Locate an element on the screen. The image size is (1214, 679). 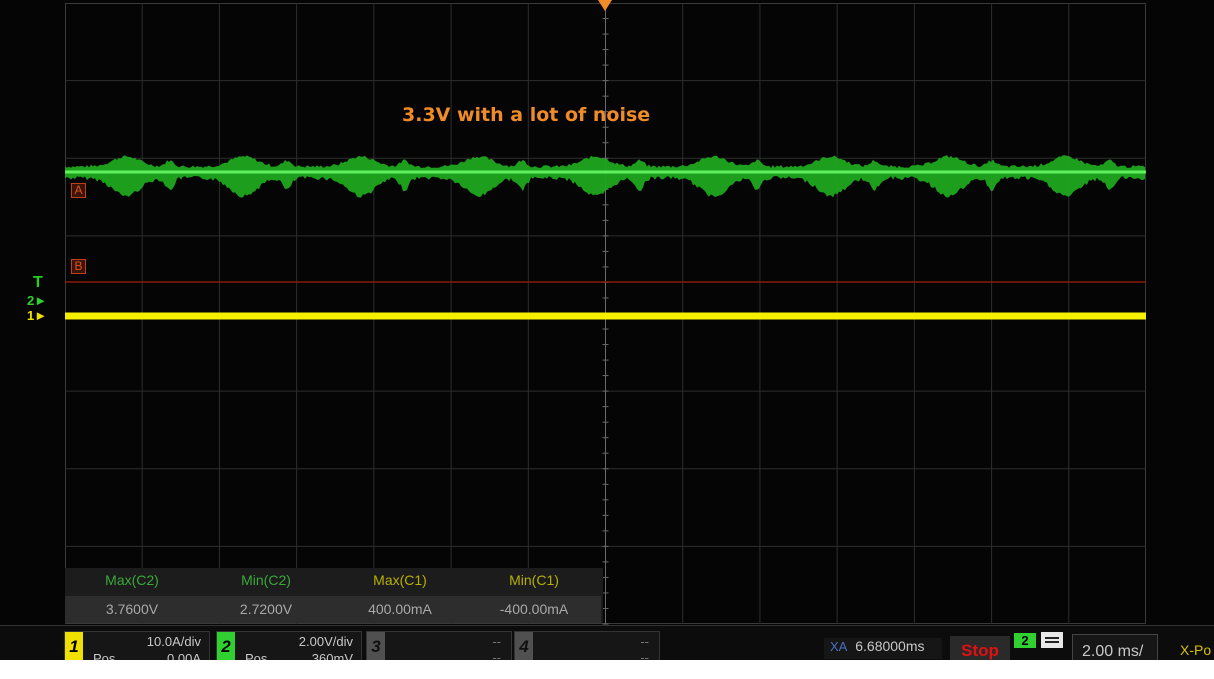
measurement-min-c2: Min(C2) 2.7200V is located at coordinates (266, 595).